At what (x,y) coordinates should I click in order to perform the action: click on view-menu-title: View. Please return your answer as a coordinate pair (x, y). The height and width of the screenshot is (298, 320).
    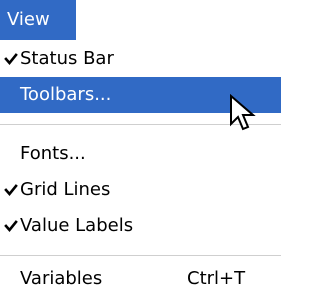
    Looking at the image, I should click on (38, 20).